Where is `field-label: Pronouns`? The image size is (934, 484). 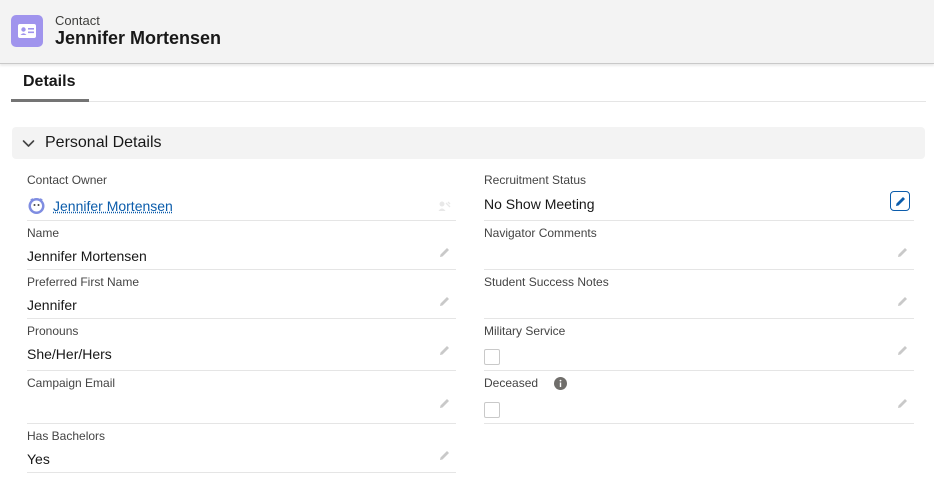 field-label: Pronouns is located at coordinates (53, 331).